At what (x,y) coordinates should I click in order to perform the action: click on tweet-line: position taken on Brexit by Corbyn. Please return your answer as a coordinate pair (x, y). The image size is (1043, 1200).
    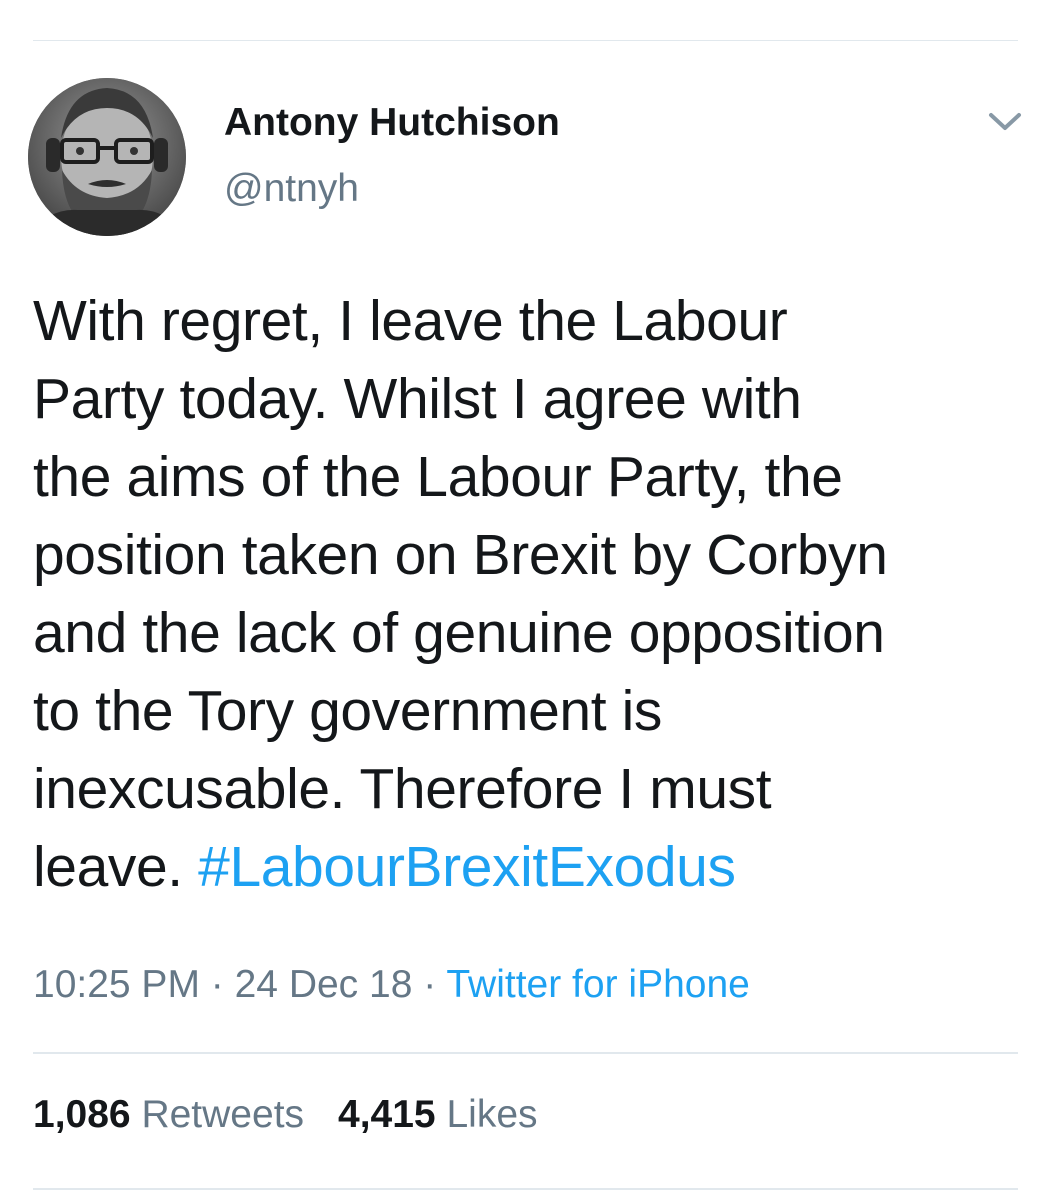
    Looking at the image, I should click on (460, 555).